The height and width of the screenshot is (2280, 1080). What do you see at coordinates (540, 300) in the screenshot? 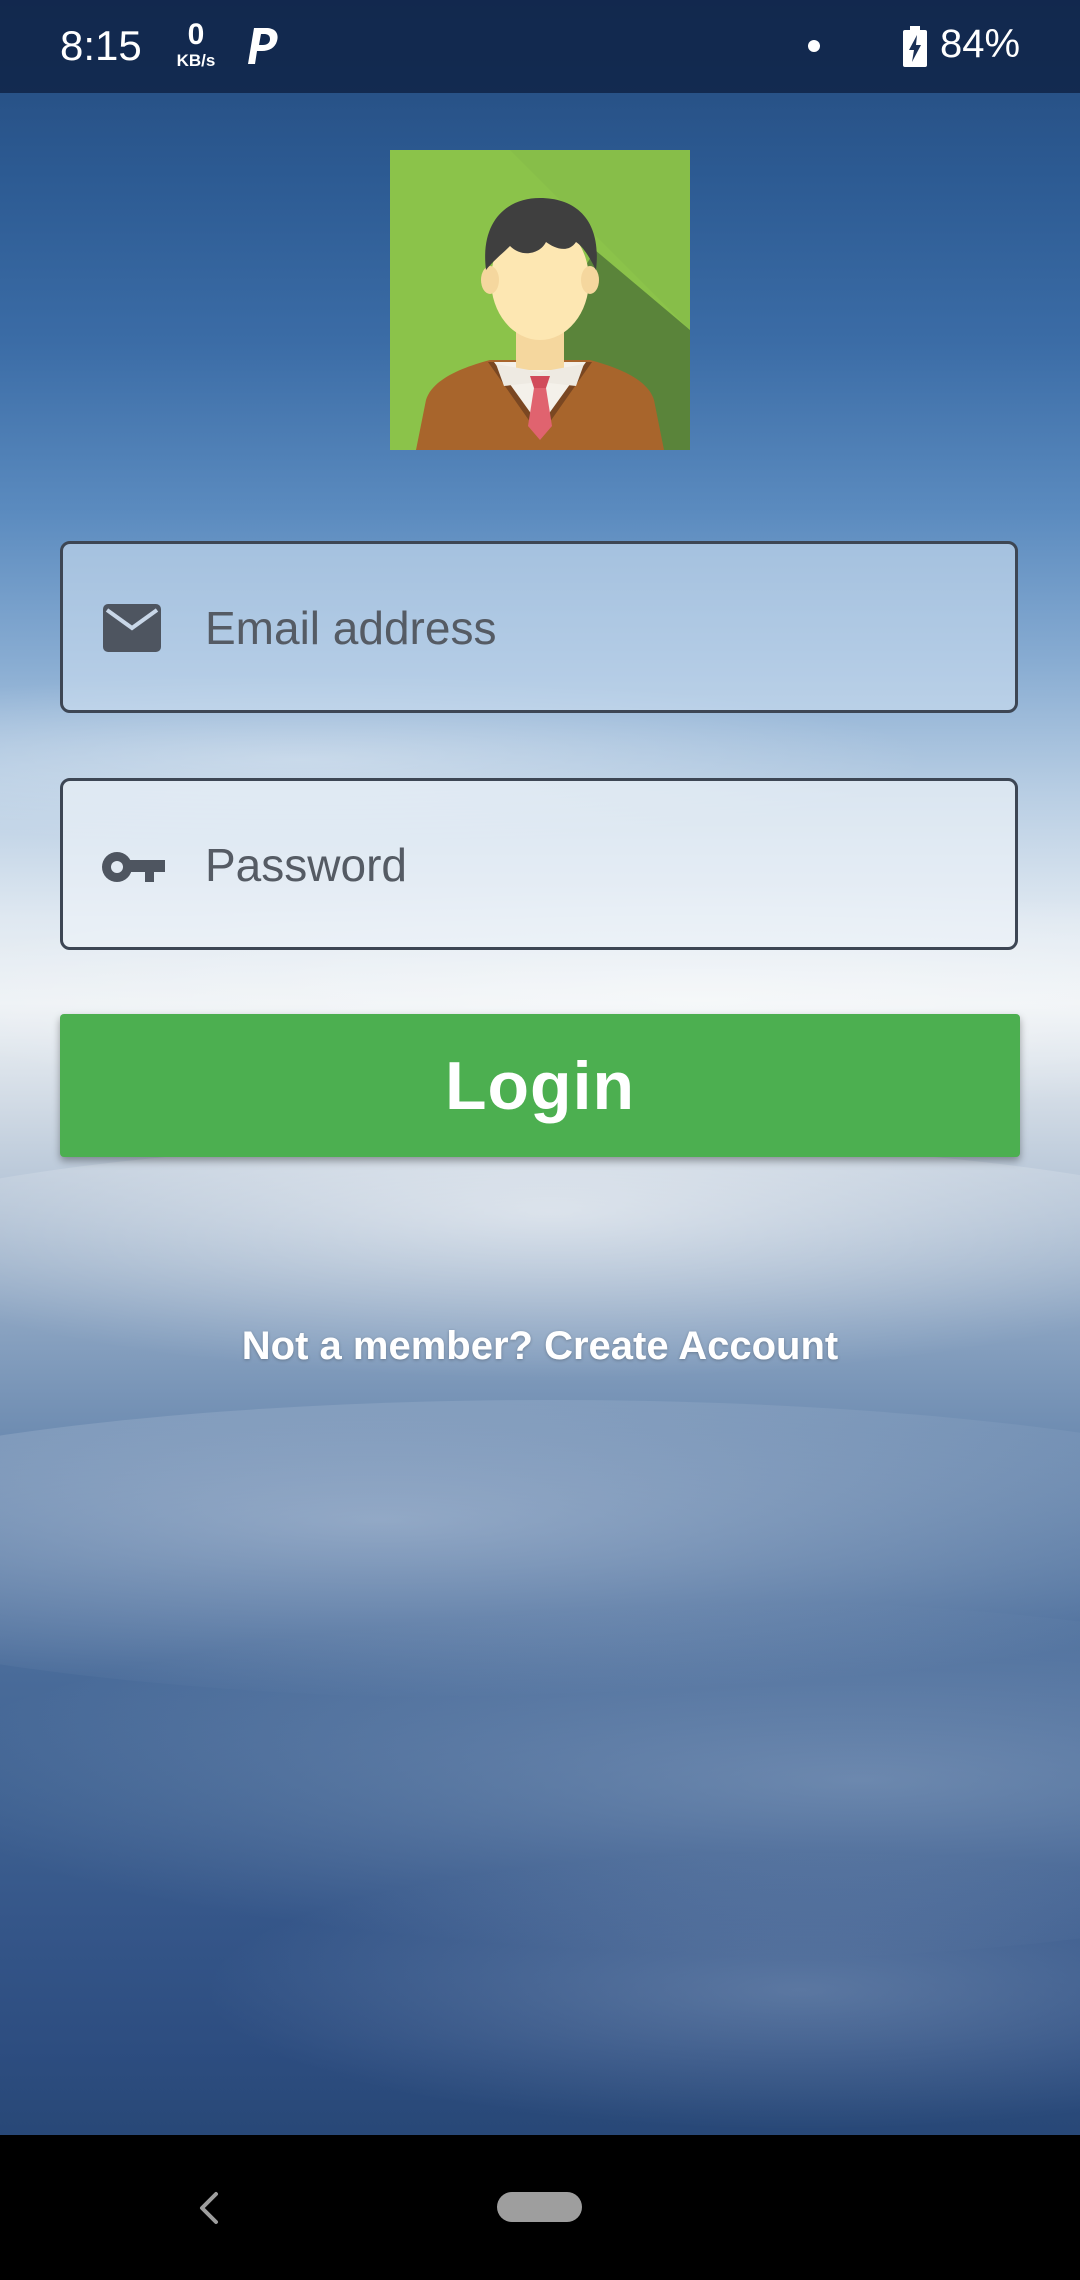
I see `user-avatar-icon` at bounding box center [540, 300].